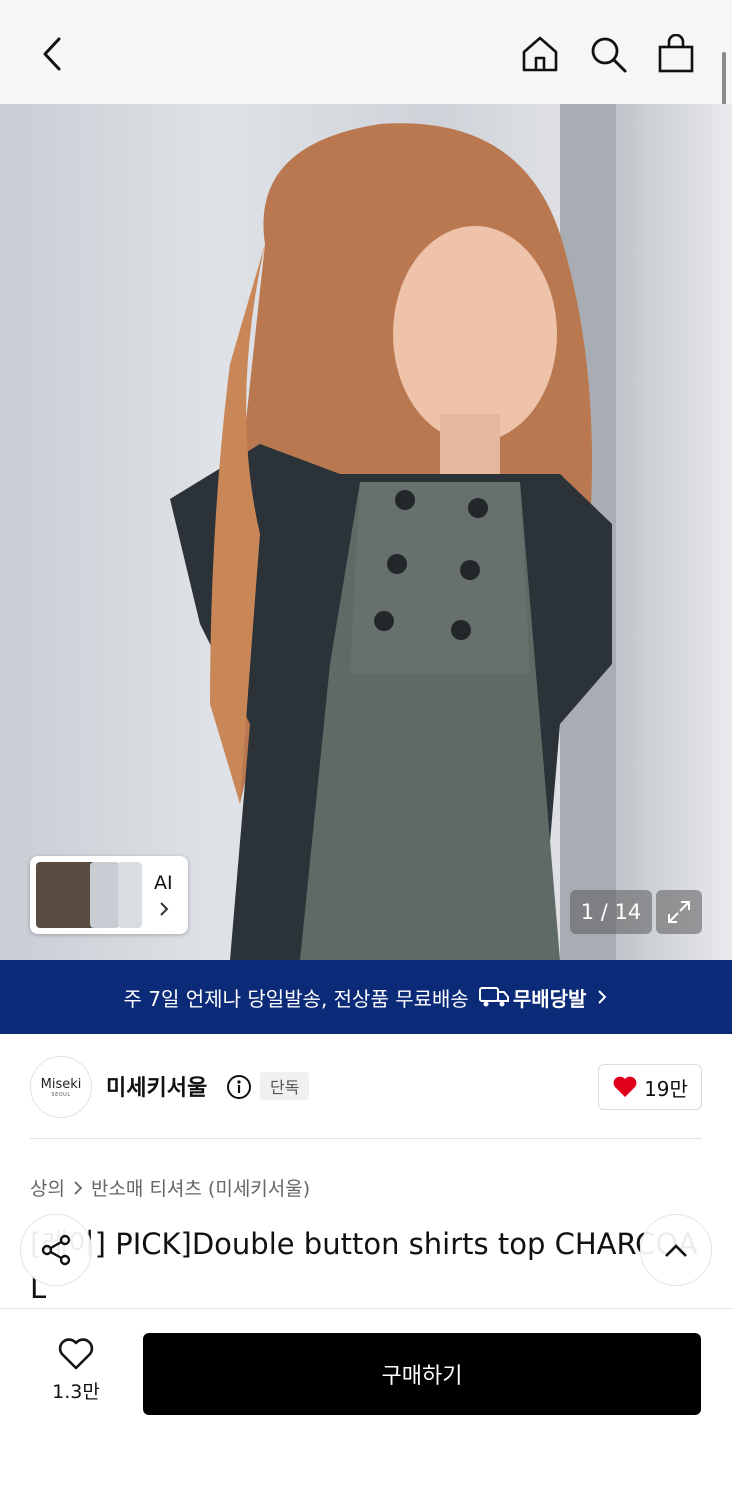 The image size is (732, 1501). Describe the element at coordinates (666, 1088) in the screenshot. I see `brand-like-count: 19만` at that location.